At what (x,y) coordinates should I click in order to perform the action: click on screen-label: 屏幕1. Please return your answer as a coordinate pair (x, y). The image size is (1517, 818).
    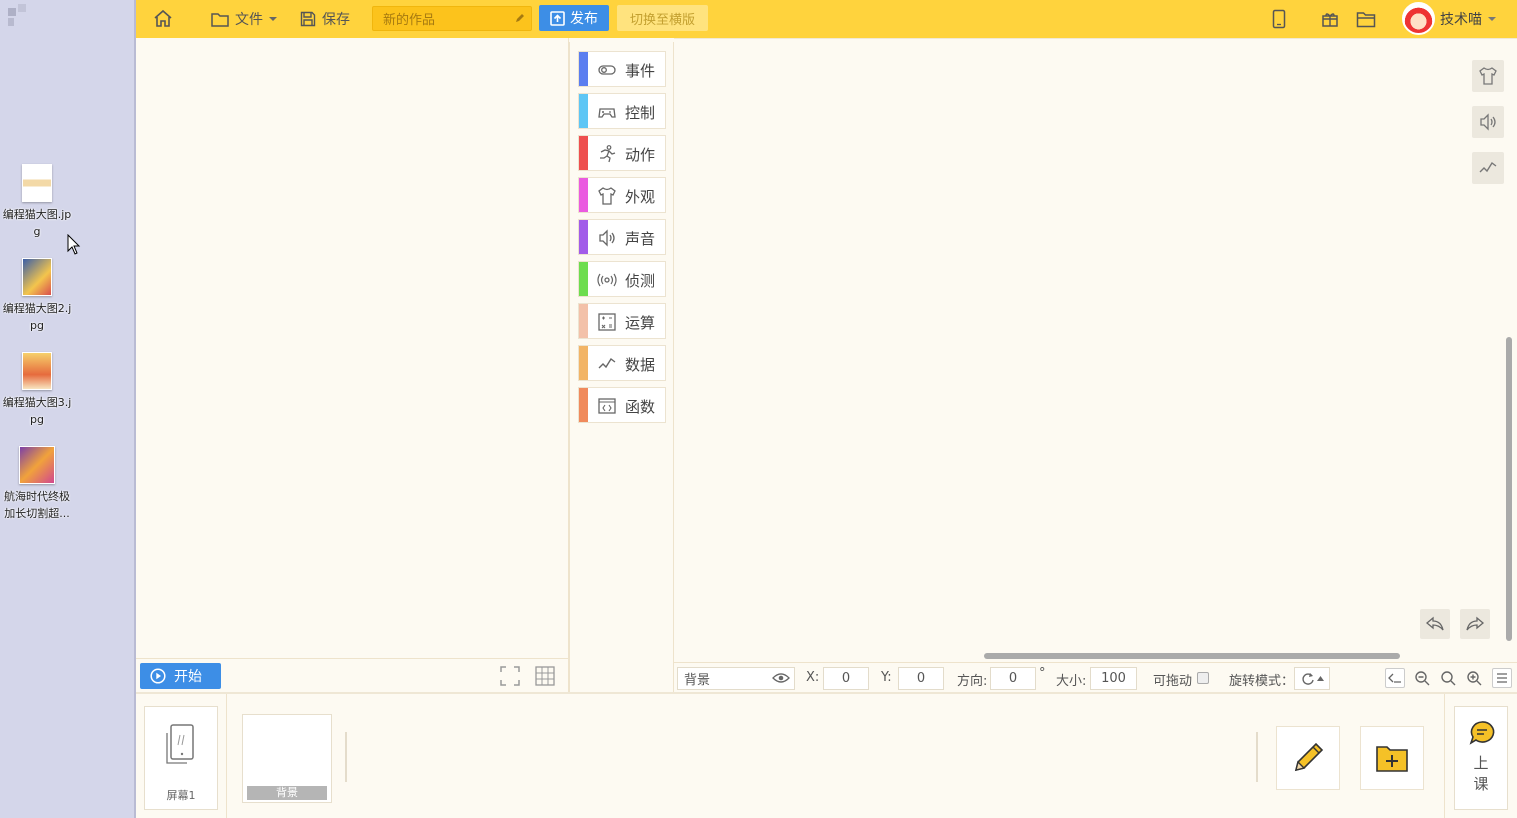
    Looking at the image, I should click on (181, 795).